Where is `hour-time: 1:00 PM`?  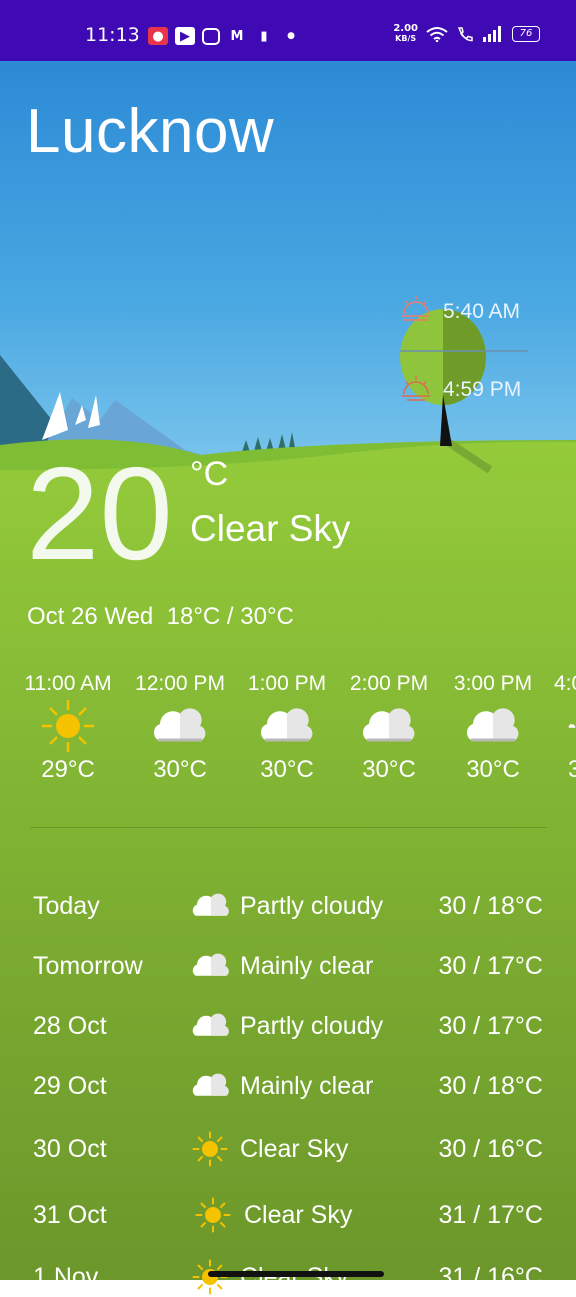
hour-time: 1:00 PM is located at coordinates (287, 683).